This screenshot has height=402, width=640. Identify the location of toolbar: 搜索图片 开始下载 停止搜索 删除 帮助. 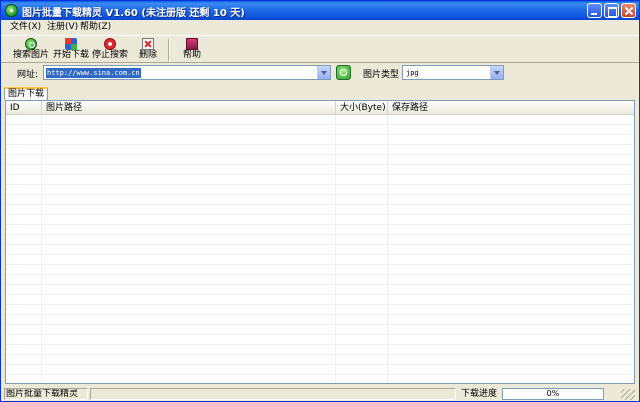
(320, 49).